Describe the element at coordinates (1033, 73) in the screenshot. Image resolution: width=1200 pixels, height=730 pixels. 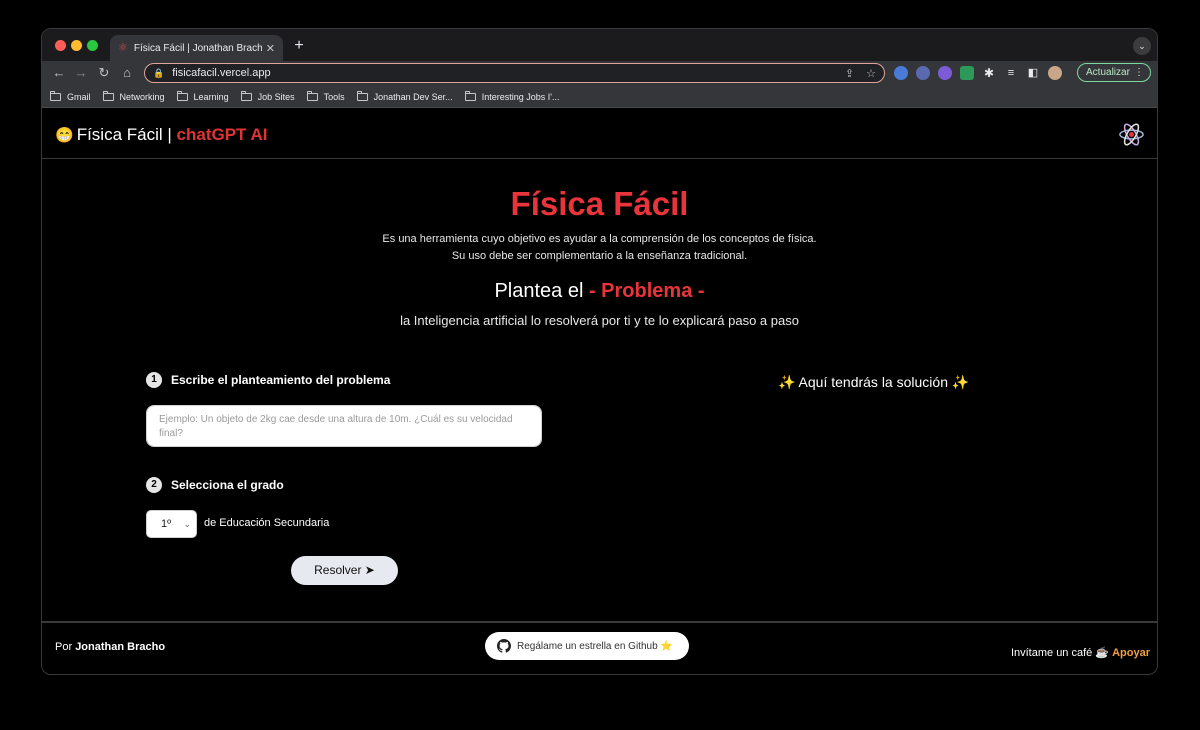
I see `side-panel-icon: ◧` at that location.